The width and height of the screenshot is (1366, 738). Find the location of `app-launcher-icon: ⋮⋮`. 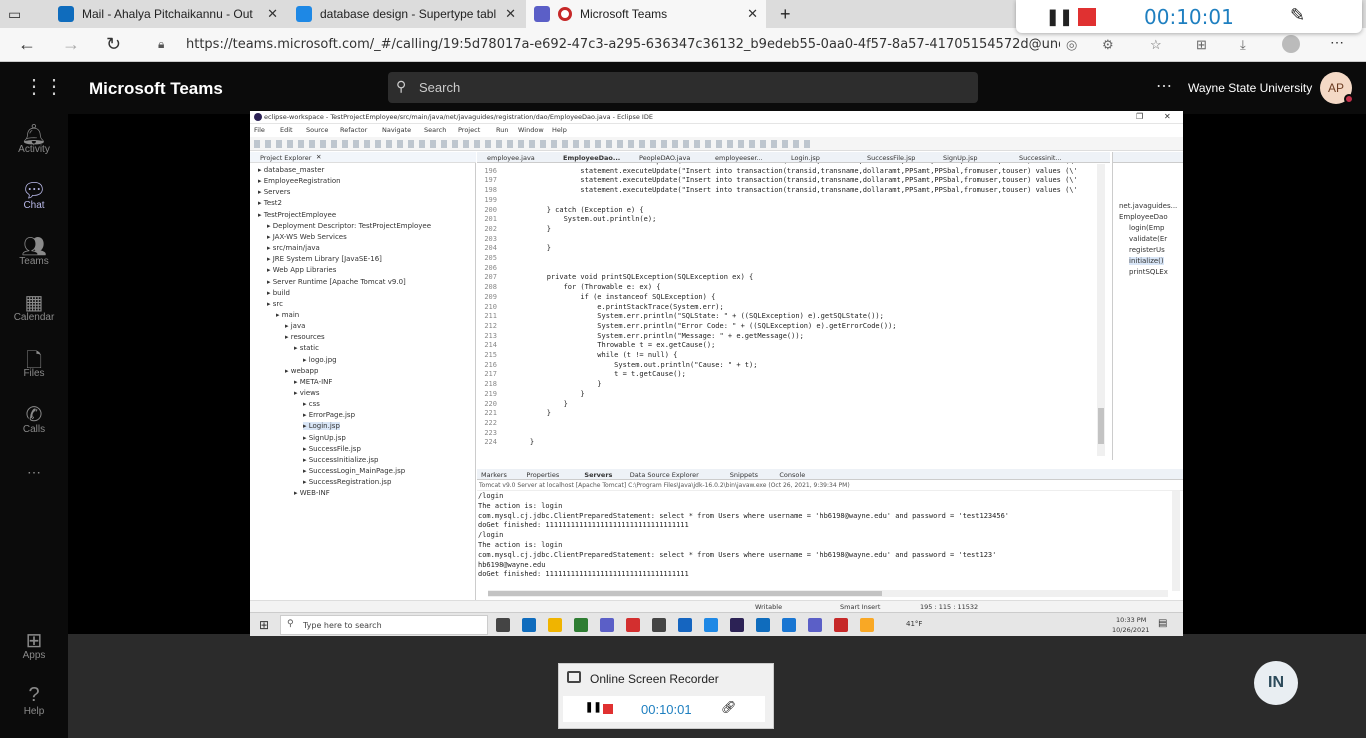

app-launcher-icon: ⋮⋮ is located at coordinates (44, 86).